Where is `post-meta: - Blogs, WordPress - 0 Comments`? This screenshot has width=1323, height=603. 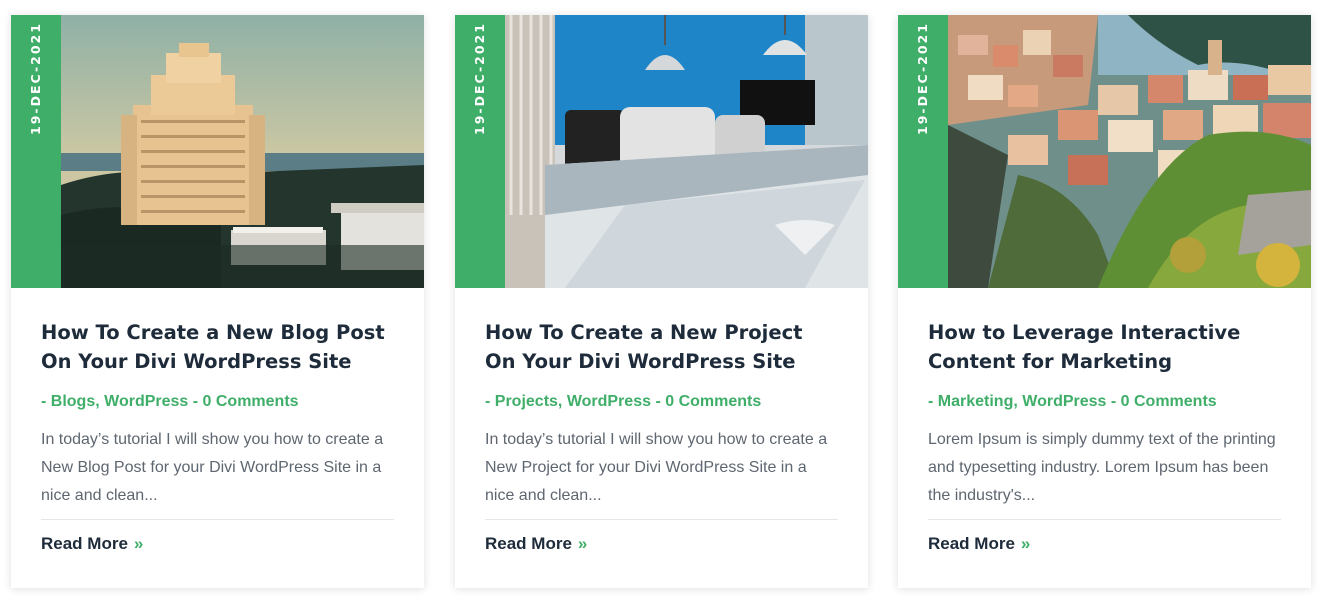 post-meta: - Blogs, WordPress - 0 Comments is located at coordinates (217, 402).